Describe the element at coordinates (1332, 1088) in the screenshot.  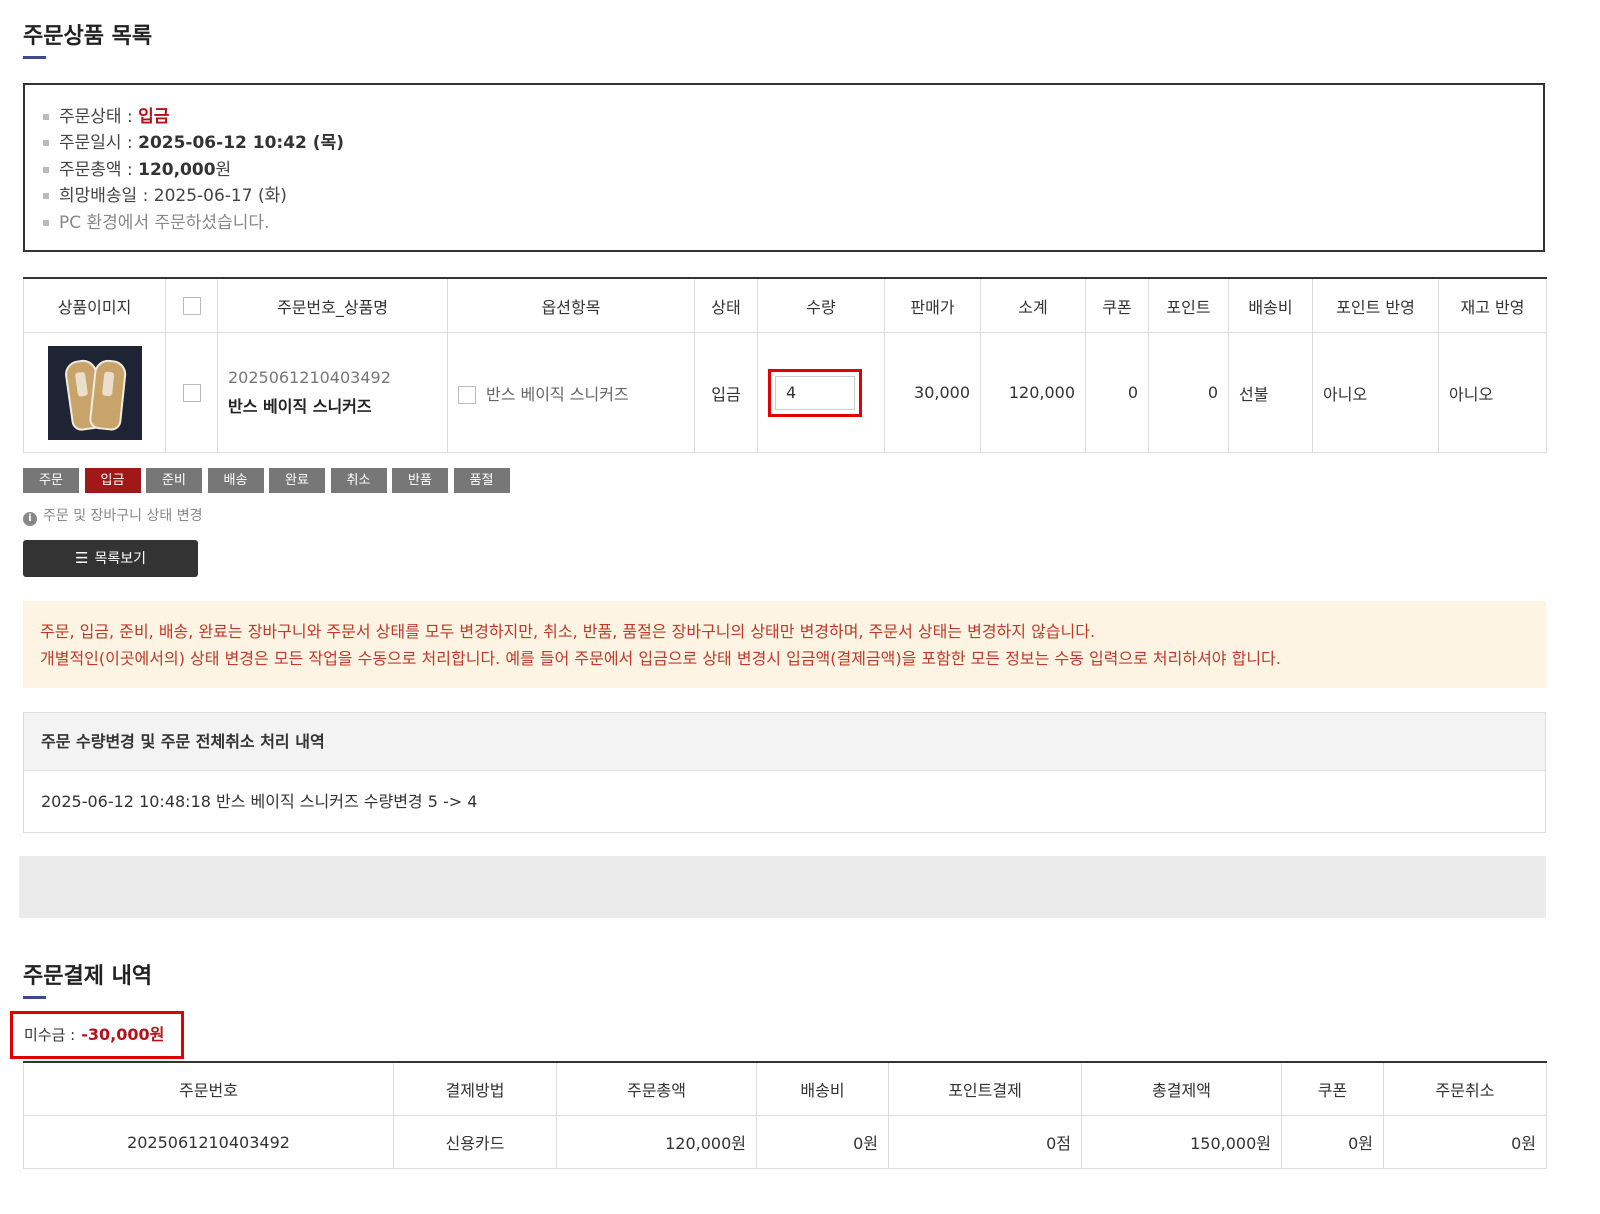
I see `pay-header-coupon: 쿠폰` at that location.